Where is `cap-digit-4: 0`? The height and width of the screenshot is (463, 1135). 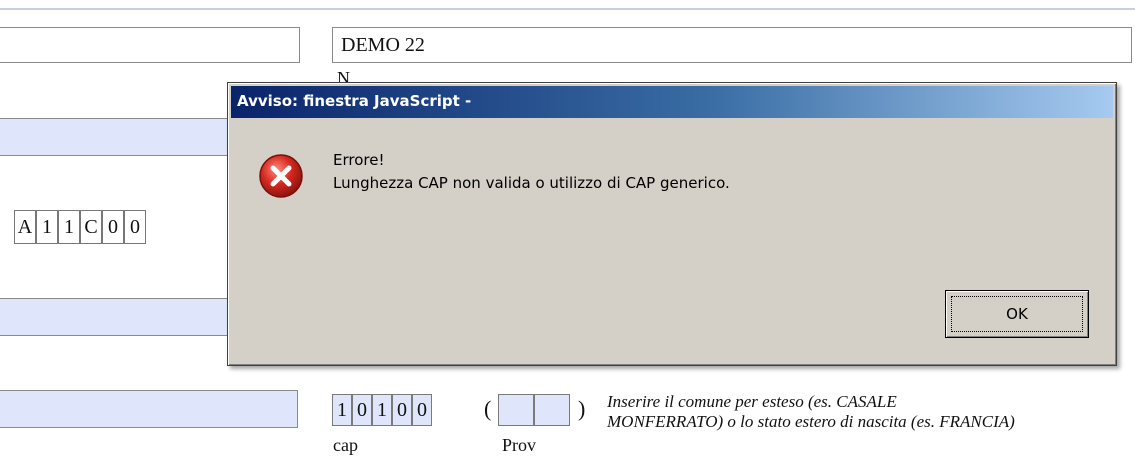 cap-digit-4: 0 is located at coordinates (402, 410).